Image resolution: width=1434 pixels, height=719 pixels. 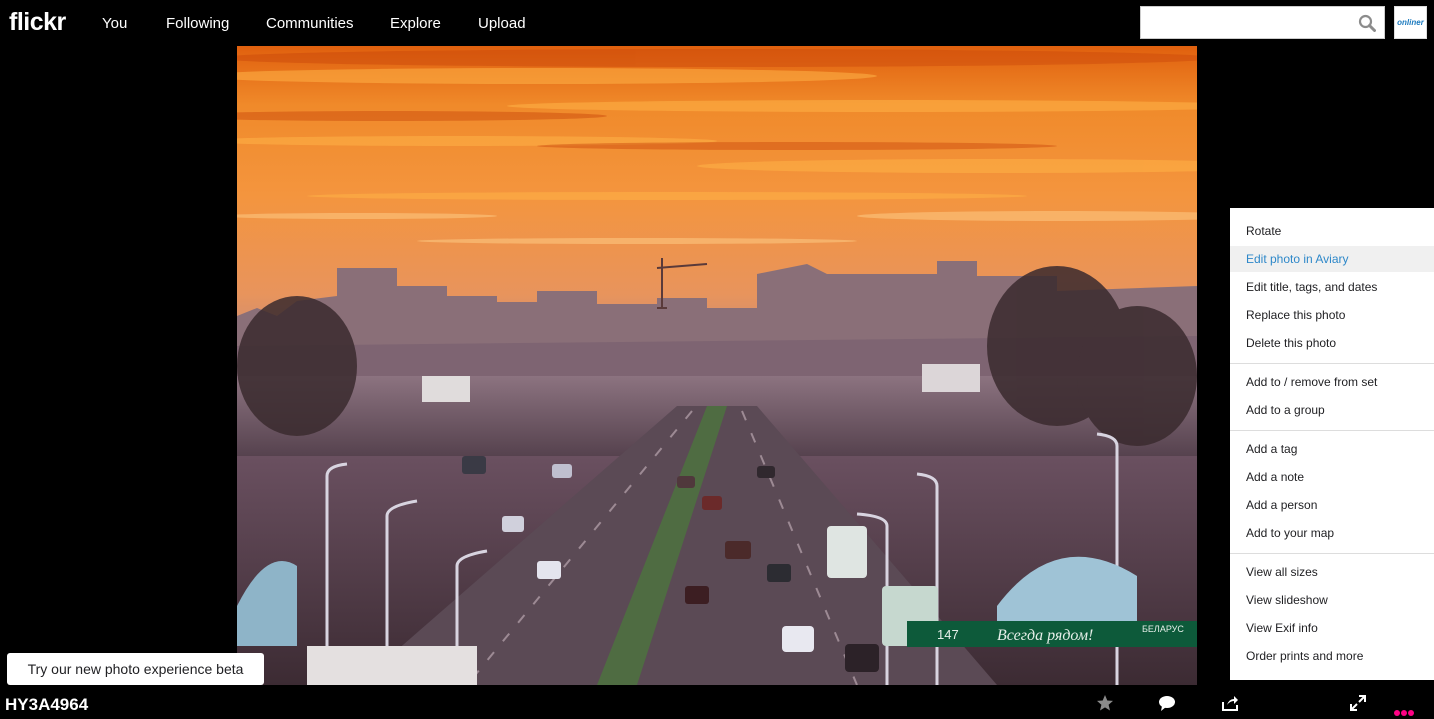 What do you see at coordinates (1105, 703) in the screenshot?
I see `star-icon` at bounding box center [1105, 703].